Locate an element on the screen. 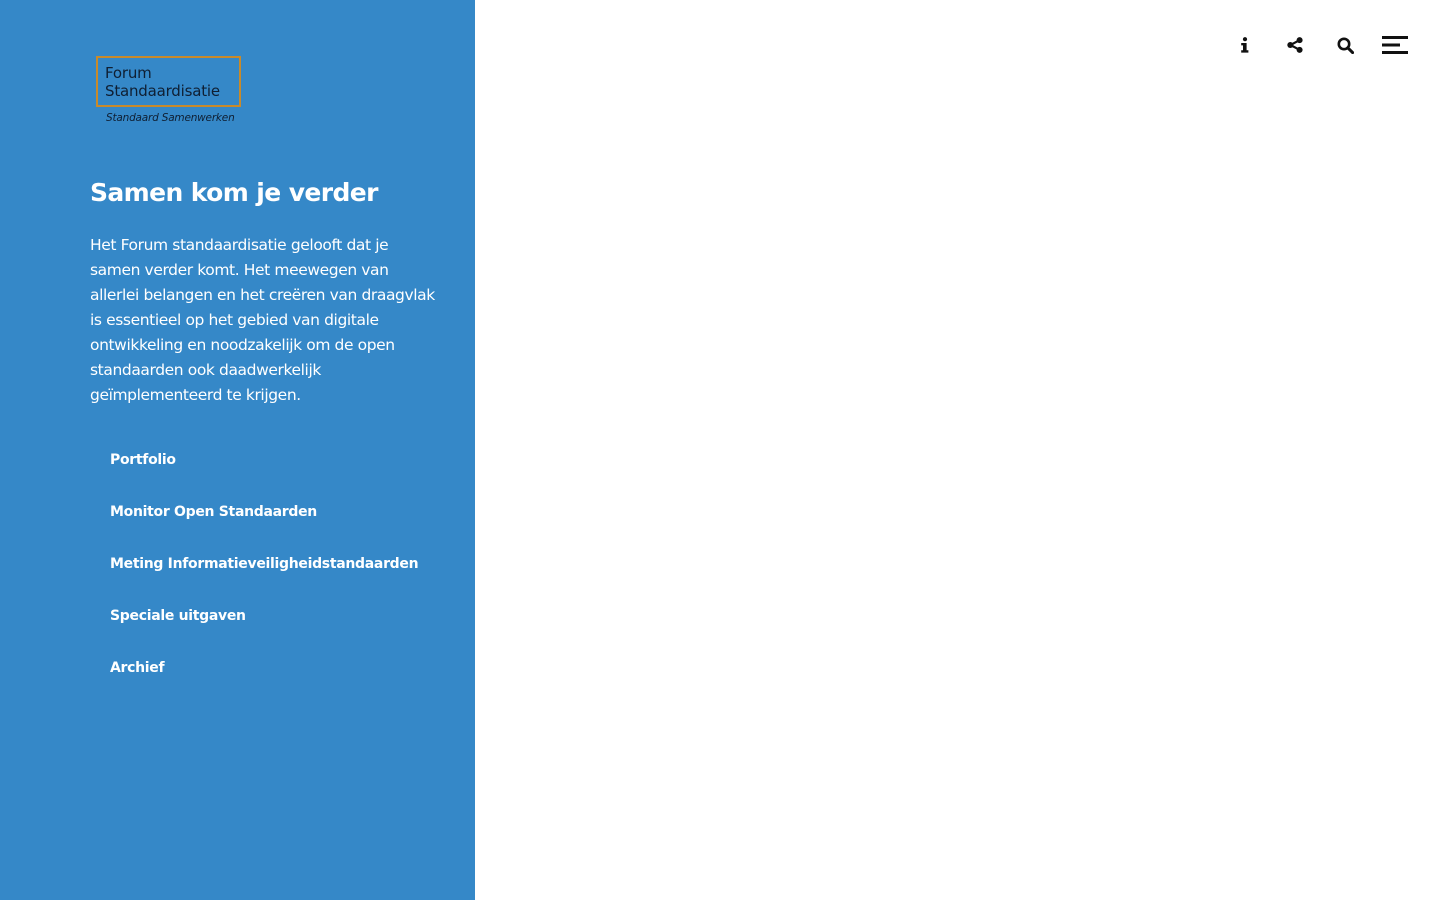 The height and width of the screenshot is (900, 1440). sidebar-item-speciale-uitgaven: Speciale uitgaven is located at coordinates (264, 631).